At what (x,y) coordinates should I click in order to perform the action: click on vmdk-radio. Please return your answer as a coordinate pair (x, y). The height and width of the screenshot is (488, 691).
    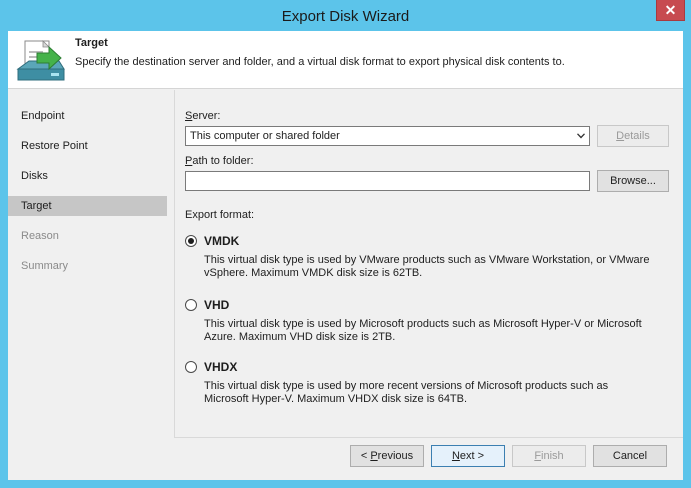
    Looking at the image, I should click on (191, 241).